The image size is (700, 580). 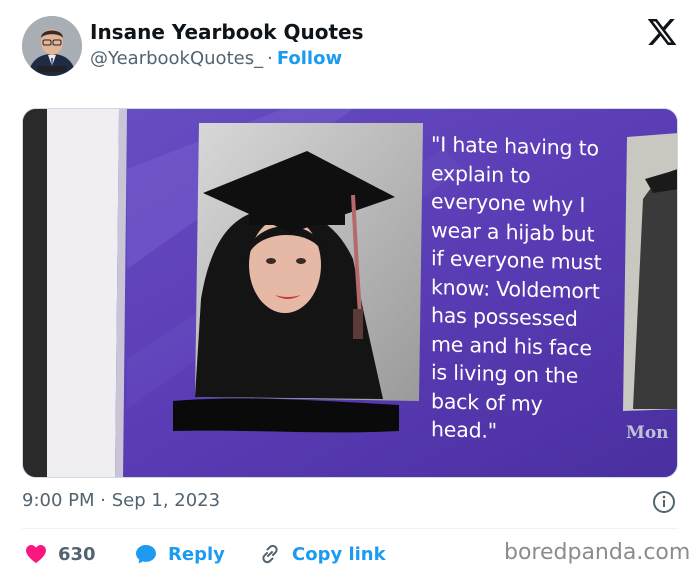 What do you see at coordinates (196, 554) in the screenshot?
I see `reply-label: Reply` at bounding box center [196, 554].